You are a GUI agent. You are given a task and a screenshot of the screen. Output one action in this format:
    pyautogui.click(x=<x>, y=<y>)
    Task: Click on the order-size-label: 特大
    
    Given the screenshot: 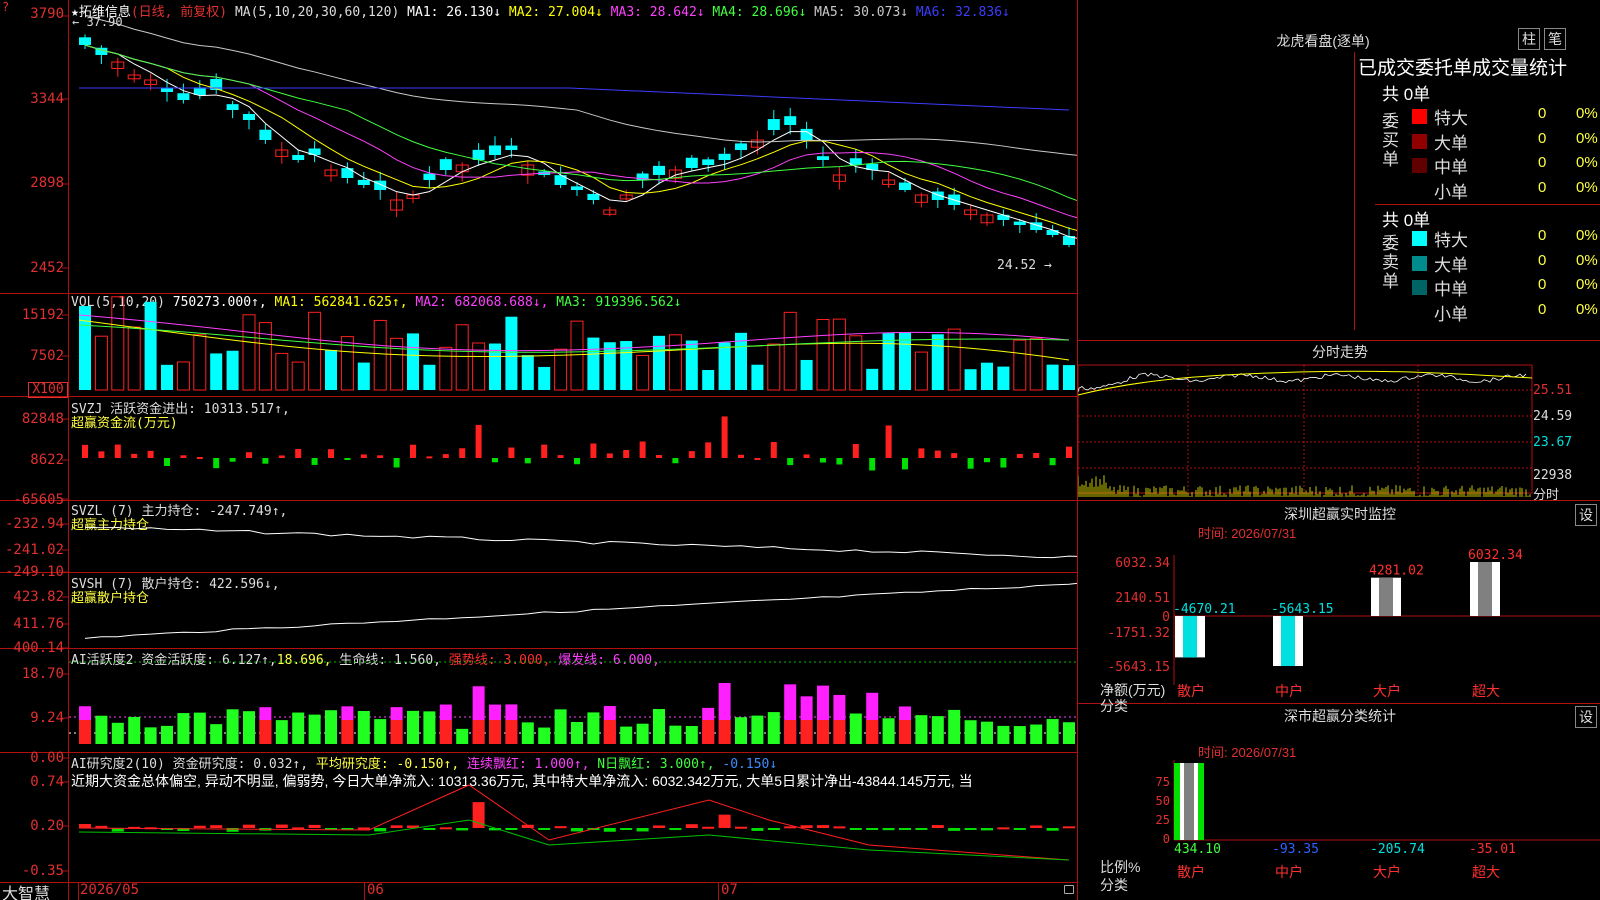 What is the action you would take?
    pyautogui.click(x=1451, y=118)
    